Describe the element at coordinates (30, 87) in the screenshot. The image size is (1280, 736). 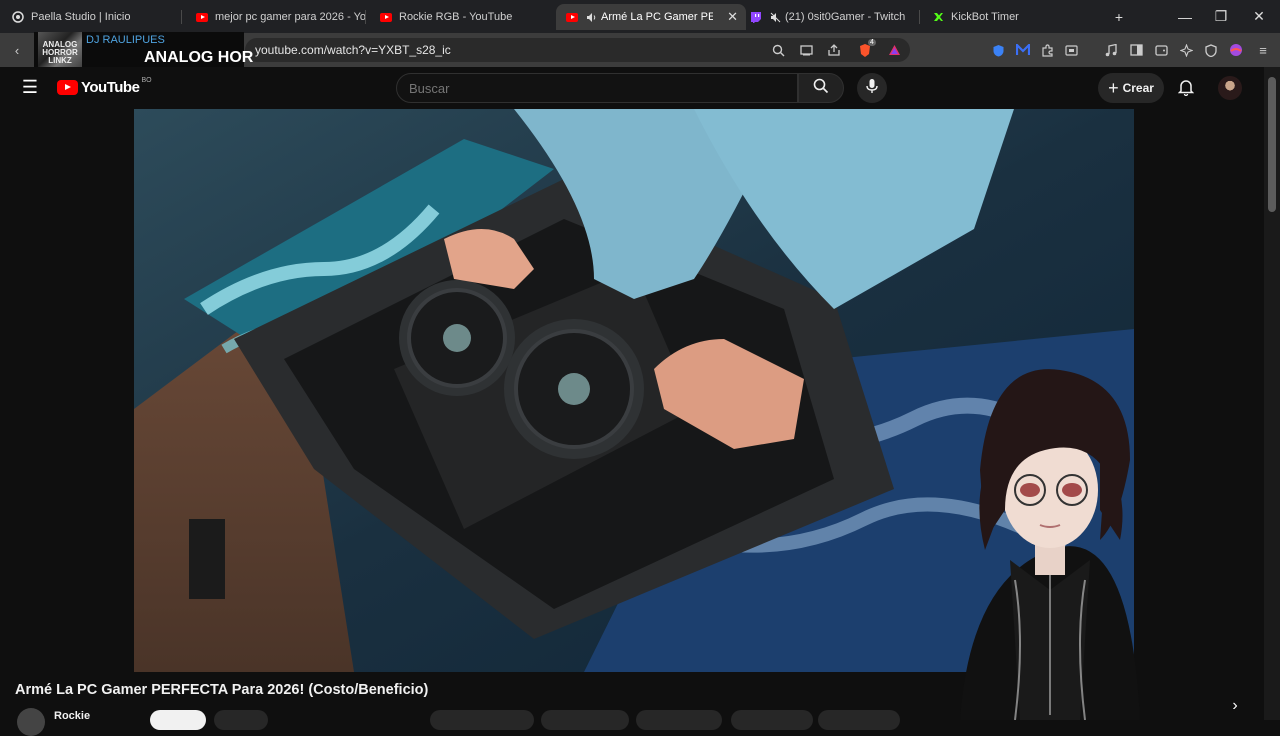
I see `hamburger-menu-icon: ☰` at that location.